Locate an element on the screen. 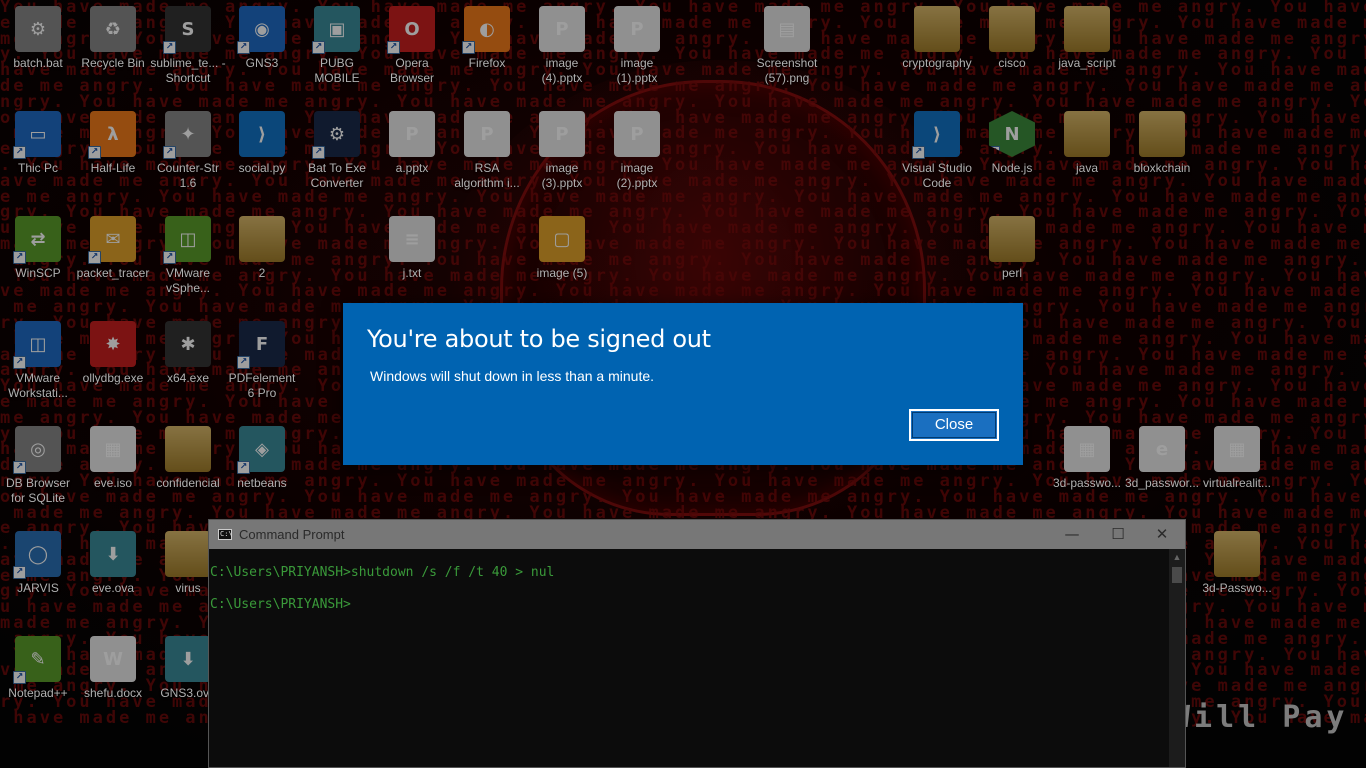 The width and height of the screenshot is (1366, 768). desktop-icon: ▢ image (5) is located at coordinates (562, 245).